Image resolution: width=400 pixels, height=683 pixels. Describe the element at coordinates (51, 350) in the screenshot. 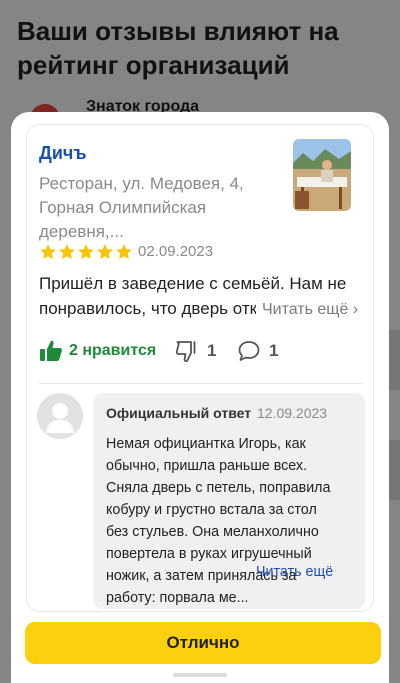

I see `thumbs-up-icon` at that location.